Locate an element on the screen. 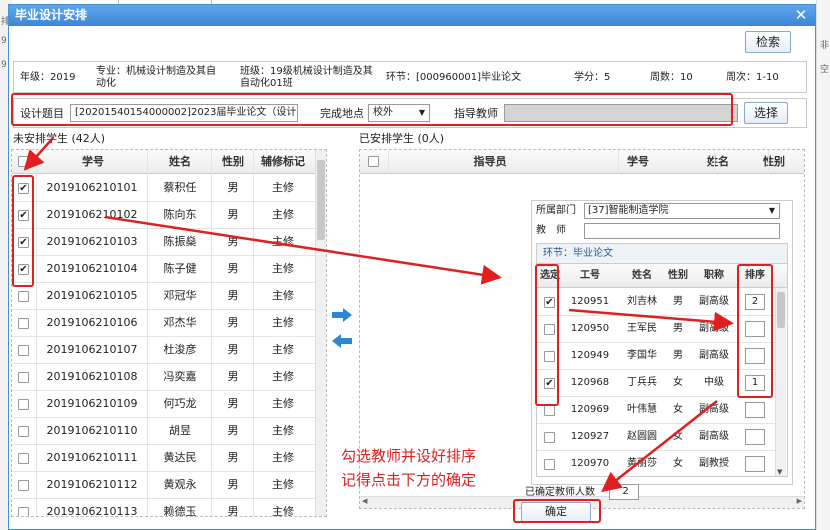 This screenshot has width=830, height=530. col-staff-id: 工号 is located at coordinates (590, 275).